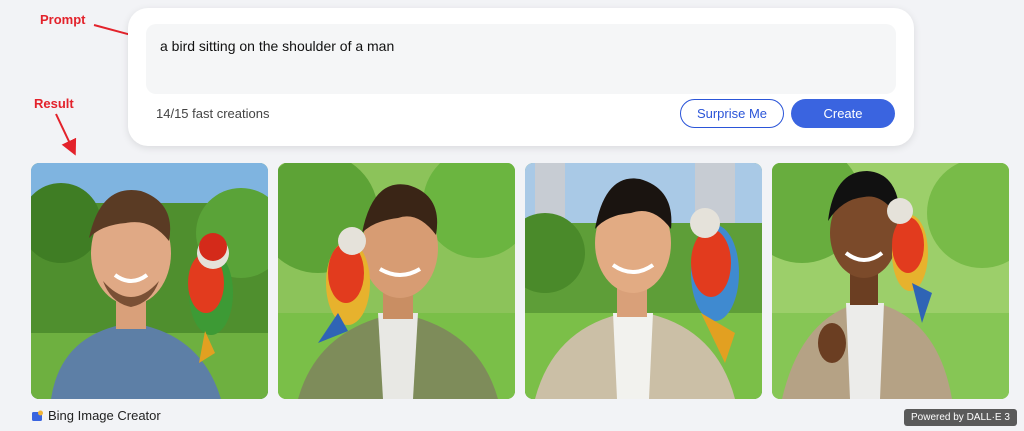 This screenshot has width=1024, height=431. Describe the element at coordinates (37, 415) in the screenshot. I see `bing-logo-icon` at that location.